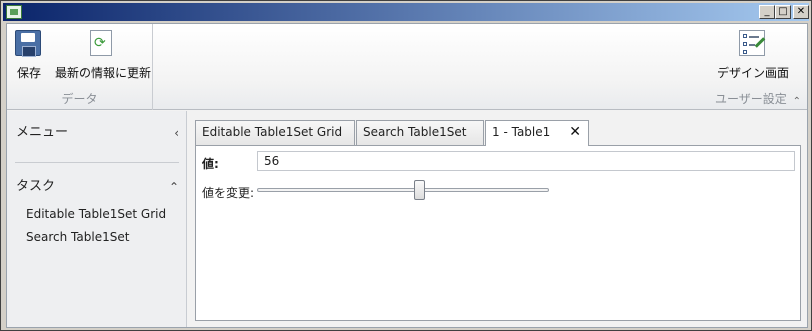 The height and width of the screenshot is (331, 812). I want to click on slider-track, so click(403, 190).